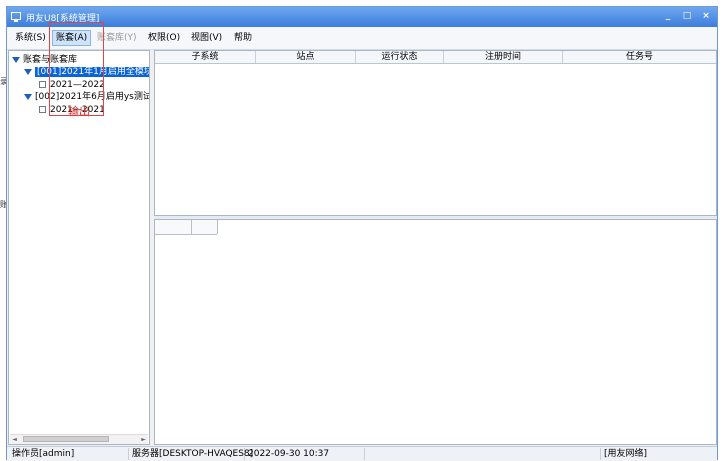 The image size is (720, 461). I want to click on scrollbar-thumb, so click(66, 439).